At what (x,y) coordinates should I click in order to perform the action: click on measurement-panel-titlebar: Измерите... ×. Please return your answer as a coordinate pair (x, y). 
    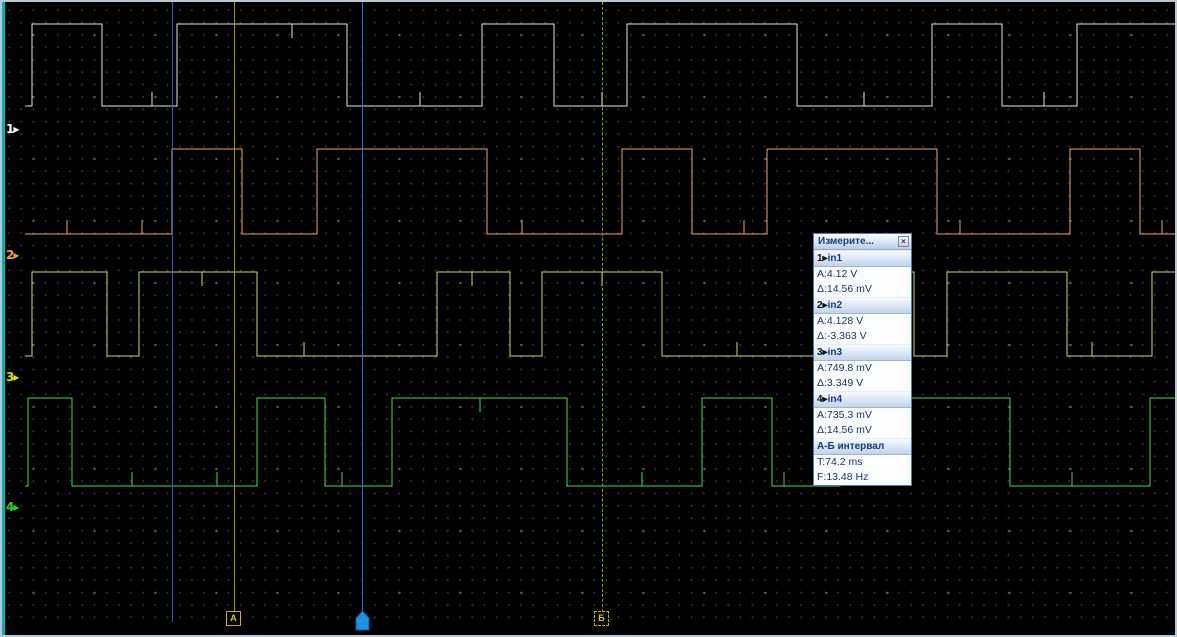
    Looking at the image, I should click on (862, 242).